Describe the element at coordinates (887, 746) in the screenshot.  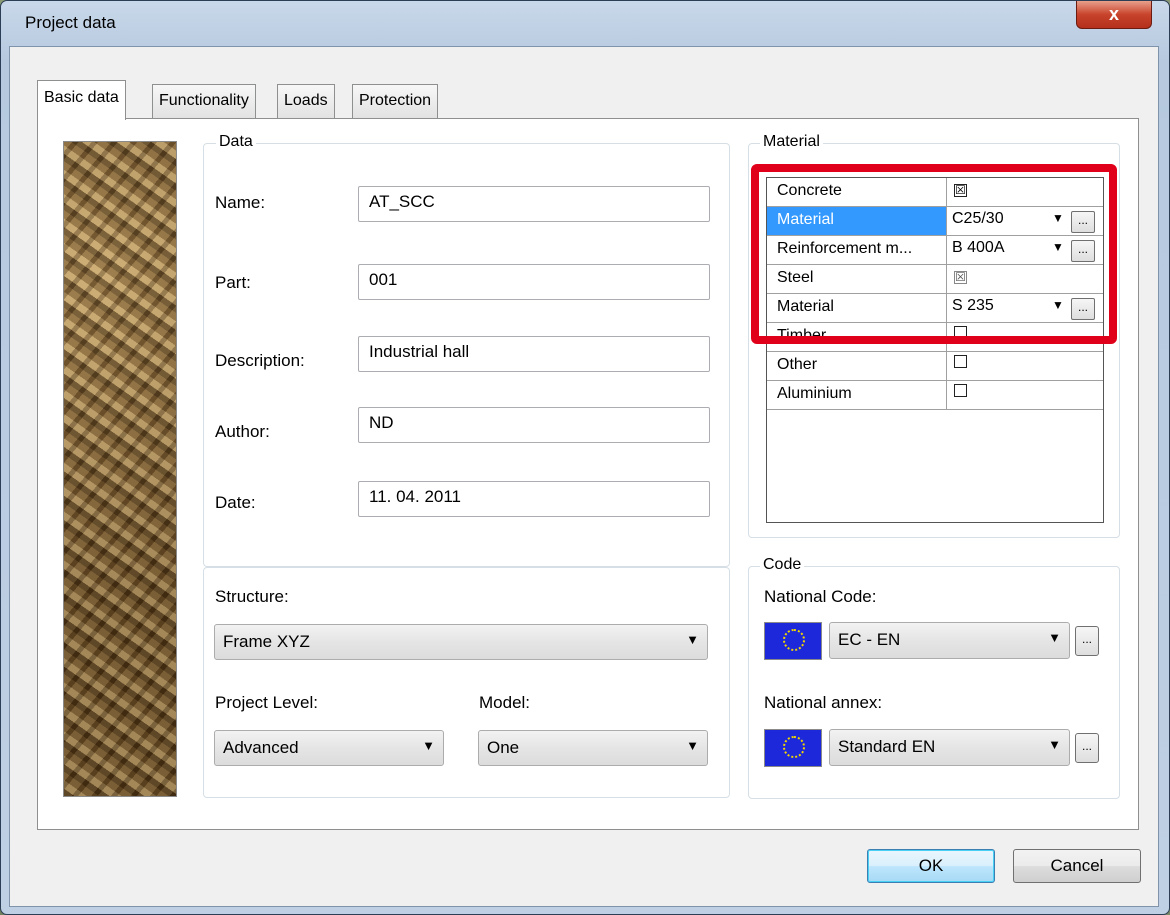
I see `national-annex-value: Standard EN` at that location.